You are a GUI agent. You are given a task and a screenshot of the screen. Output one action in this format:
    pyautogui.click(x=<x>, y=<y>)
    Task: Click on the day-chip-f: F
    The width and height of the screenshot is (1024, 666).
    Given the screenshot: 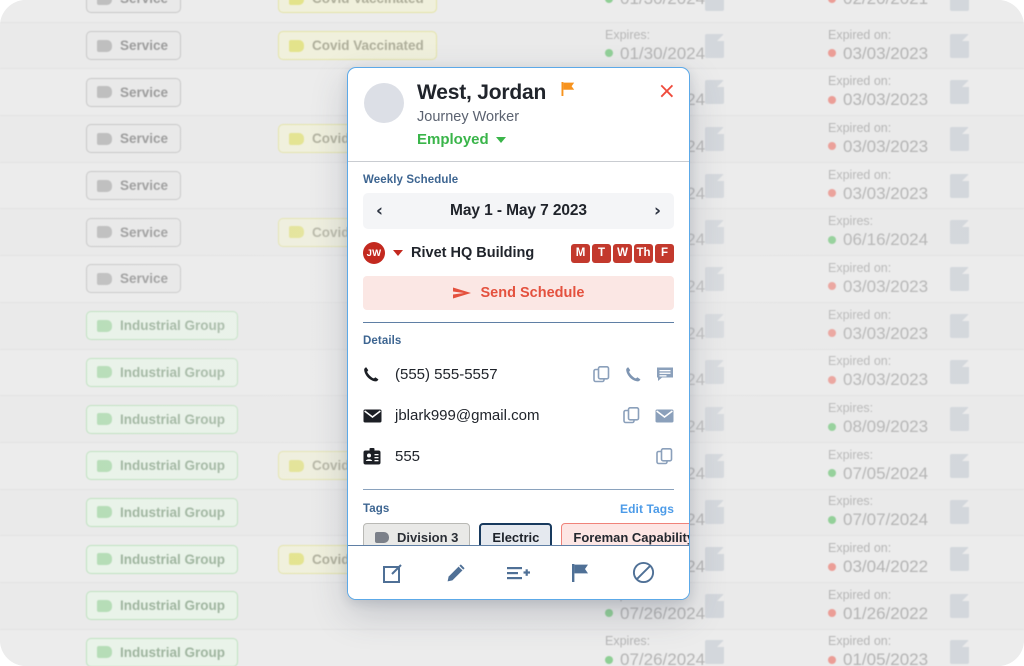 What is the action you would take?
    pyautogui.click(x=664, y=253)
    